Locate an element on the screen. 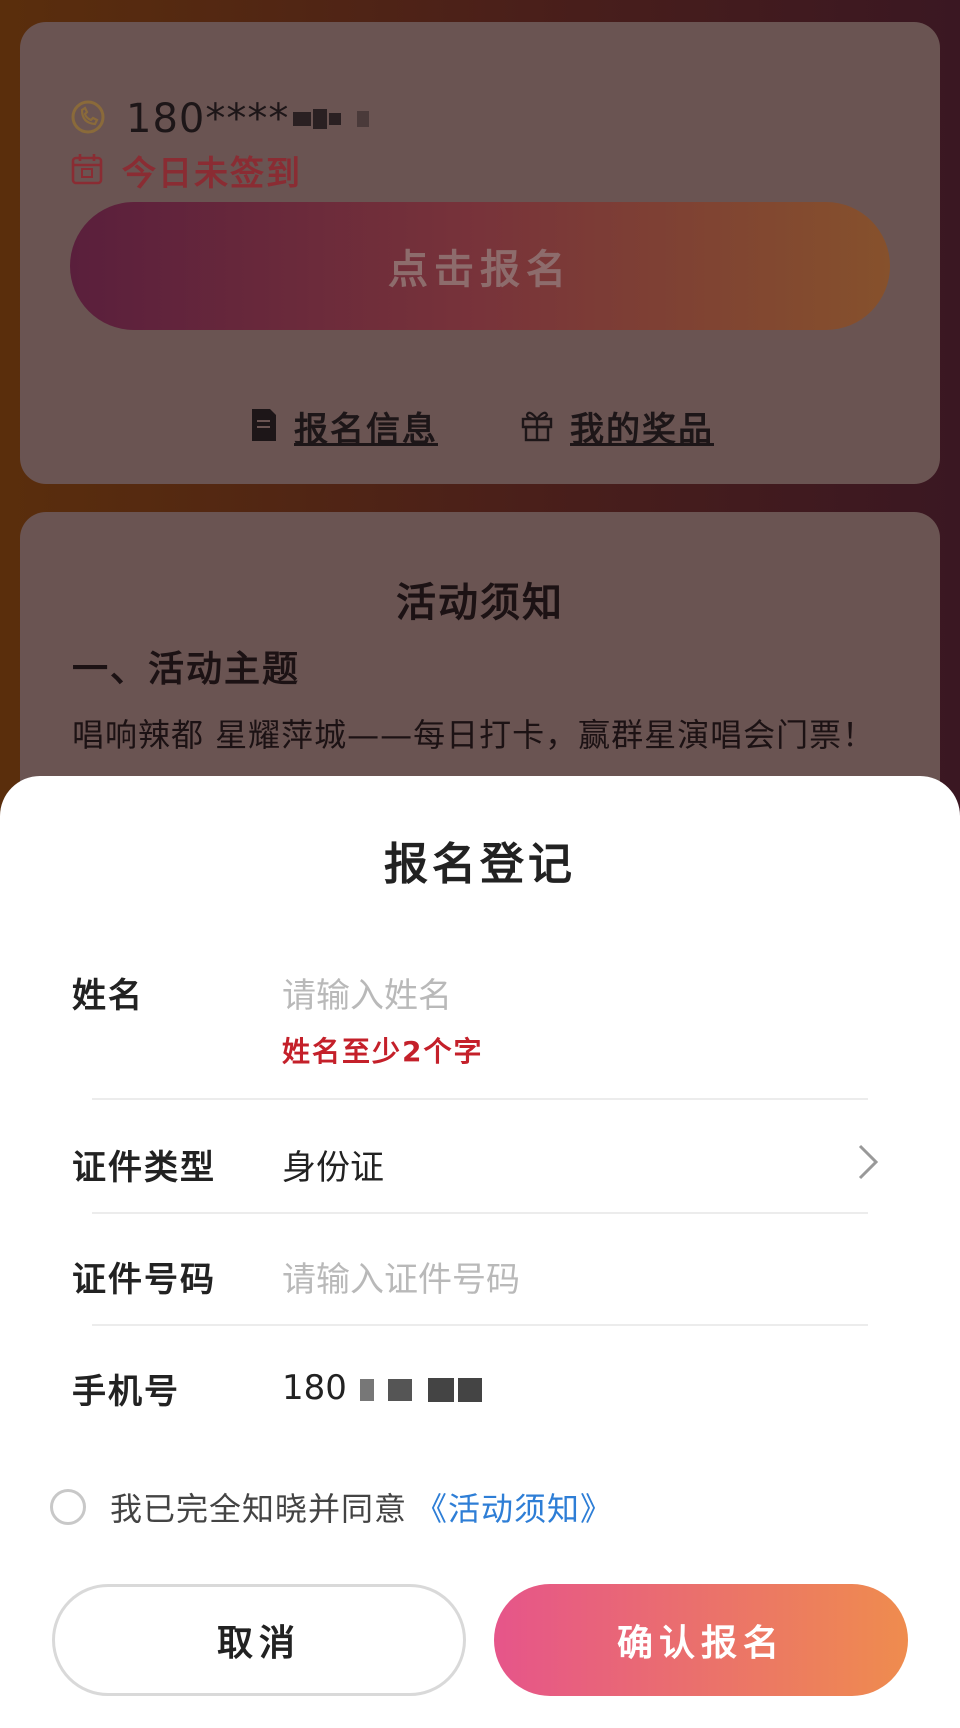  chevron-right-icon is located at coordinates (868, 1164).